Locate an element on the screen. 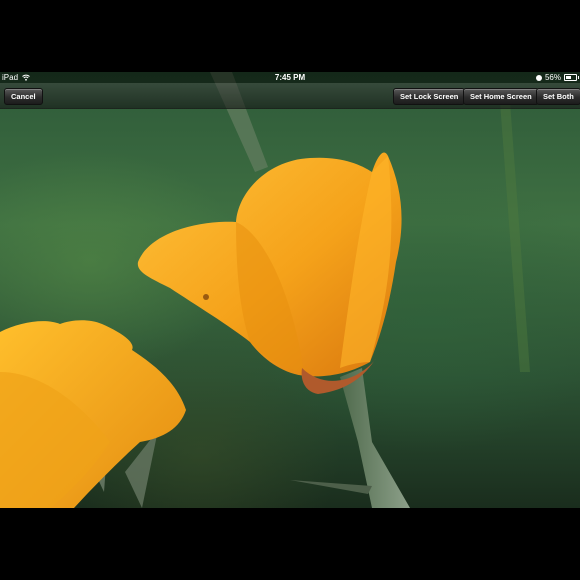  clock: 7:45 PM is located at coordinates (290, 77).